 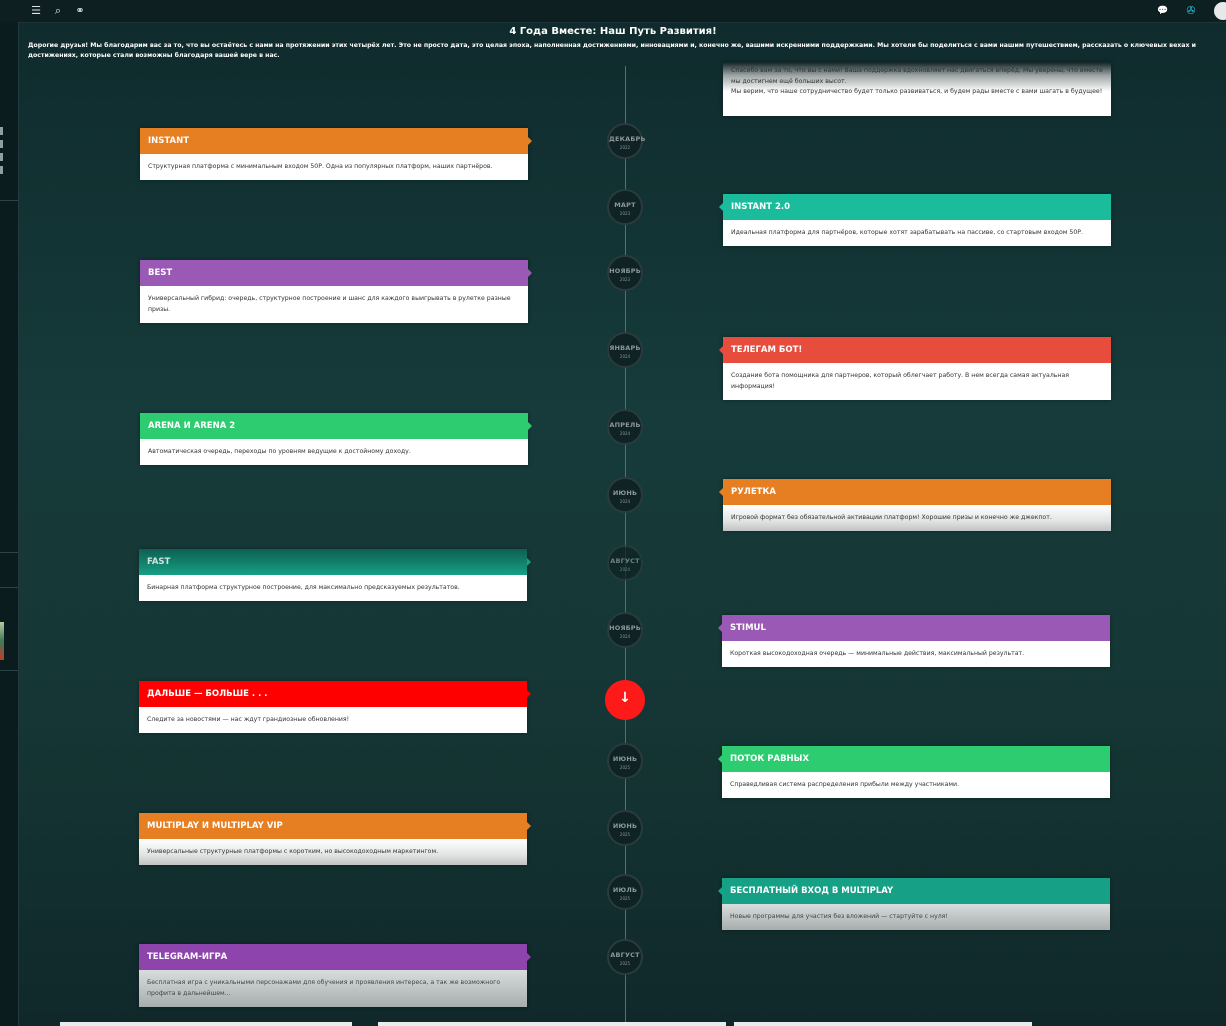 I want to click on timeline-node: НОЯБРЬ 2023, so click(x=625, y=273).